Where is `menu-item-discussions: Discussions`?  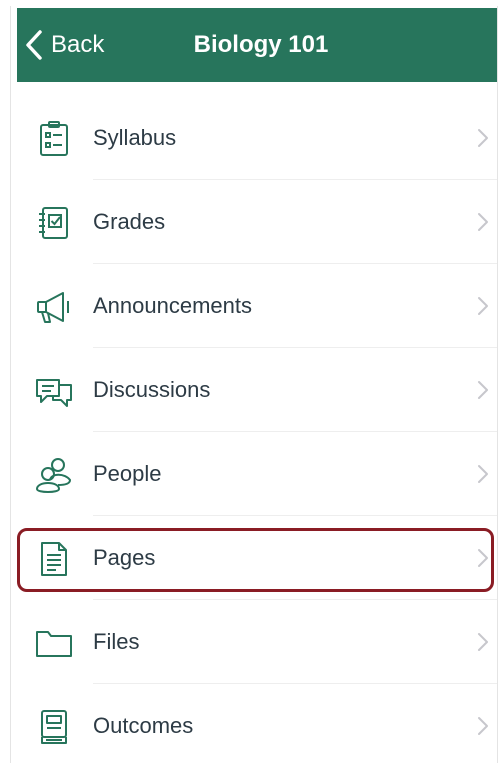
menu-item-discussions: Discussions is located at coordinates (257, 390).